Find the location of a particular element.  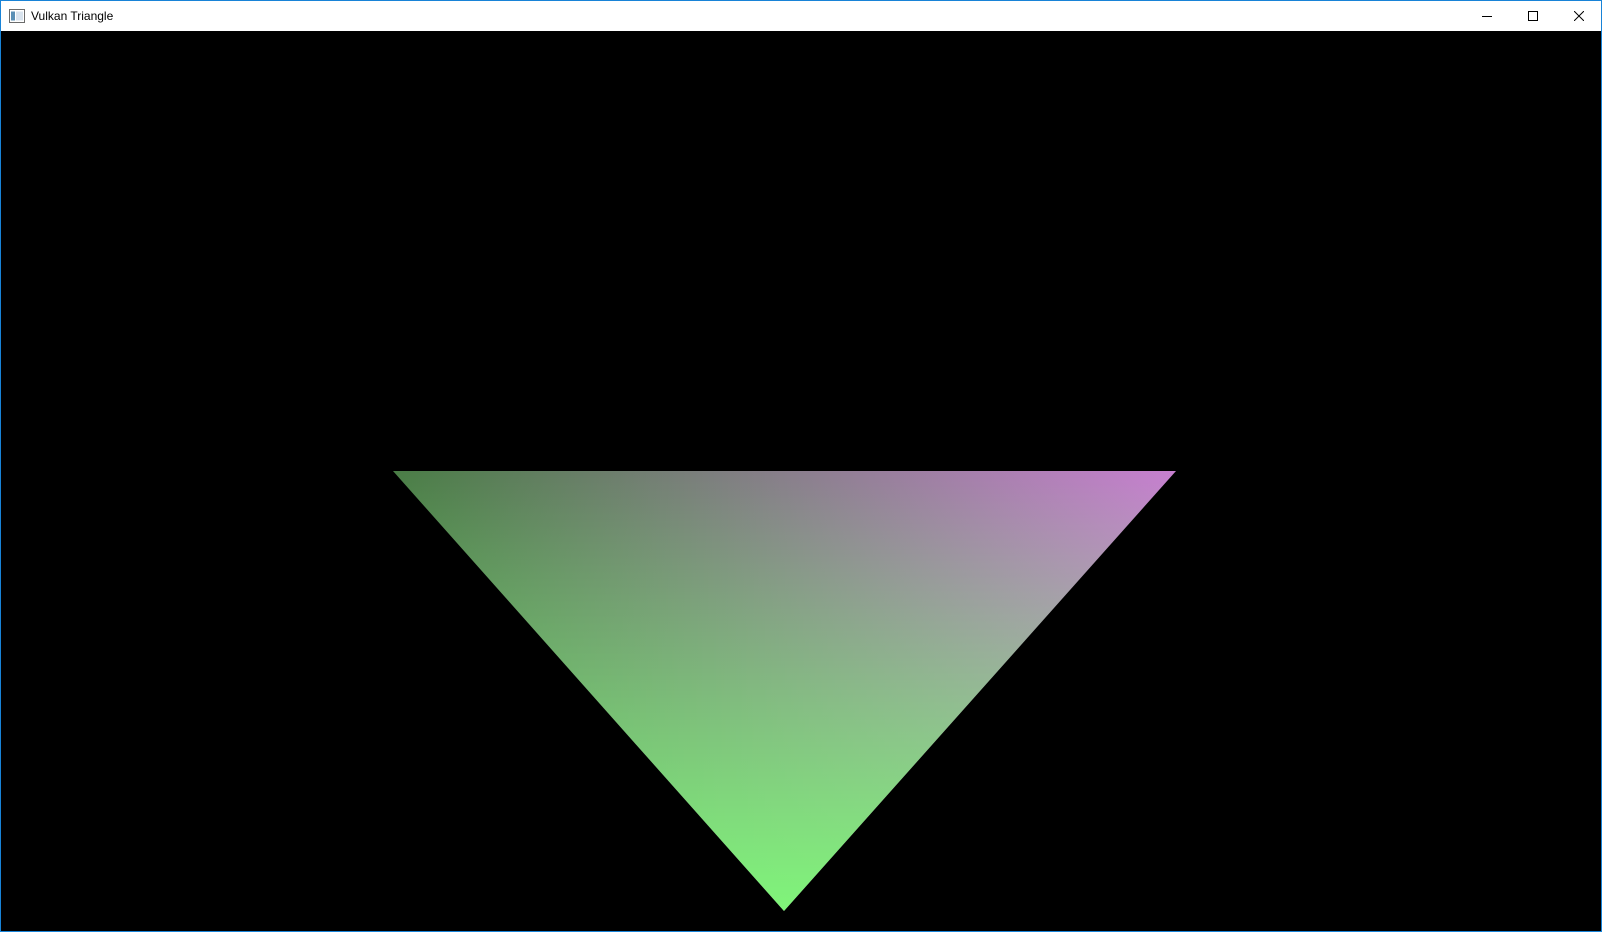

minimize-button is located at coordinates (1487, 16).